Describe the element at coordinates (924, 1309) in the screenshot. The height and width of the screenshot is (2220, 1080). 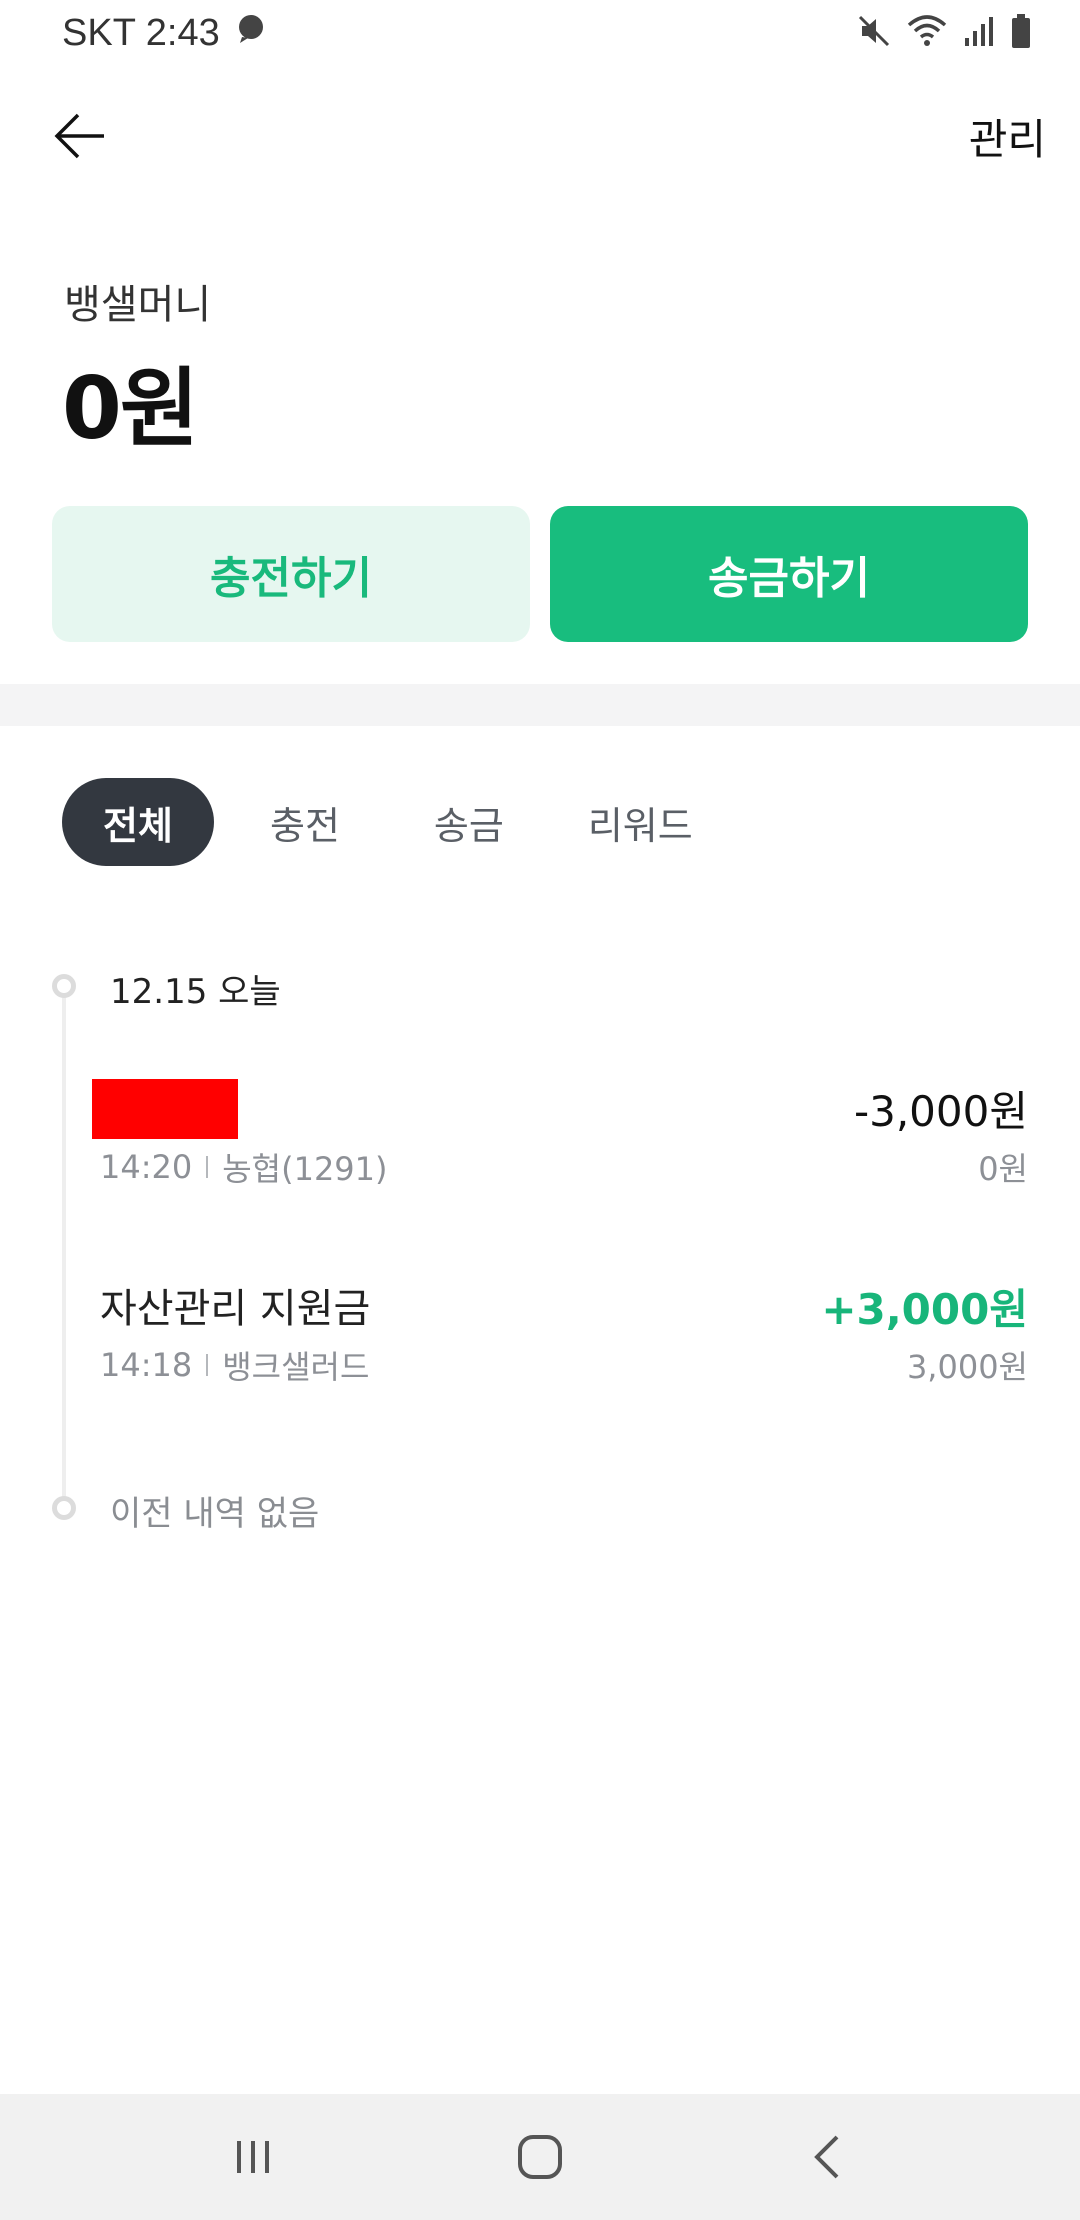
I see `transaction-amount: +3,000원` at that location.